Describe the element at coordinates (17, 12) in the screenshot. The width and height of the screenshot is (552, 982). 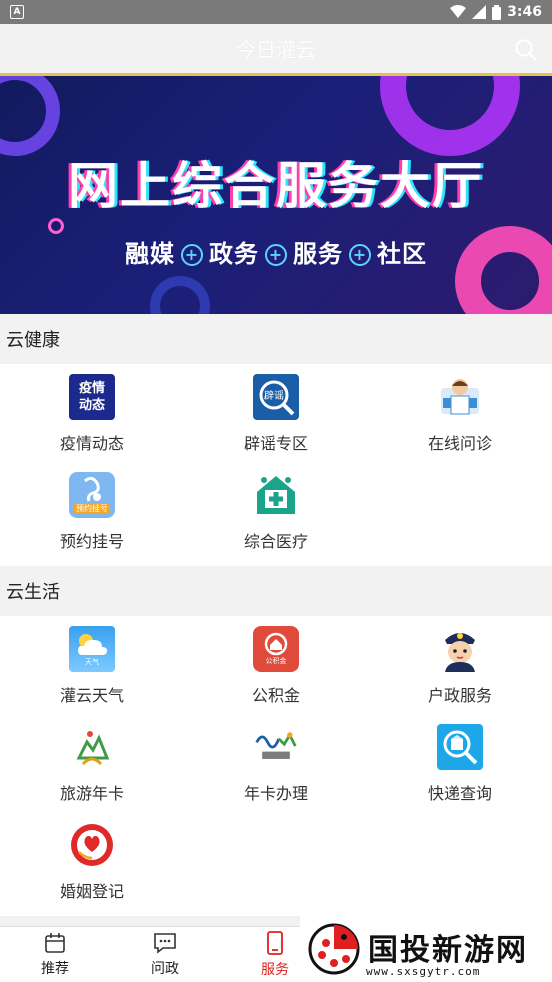
I see `notification-icon: A` at that location.